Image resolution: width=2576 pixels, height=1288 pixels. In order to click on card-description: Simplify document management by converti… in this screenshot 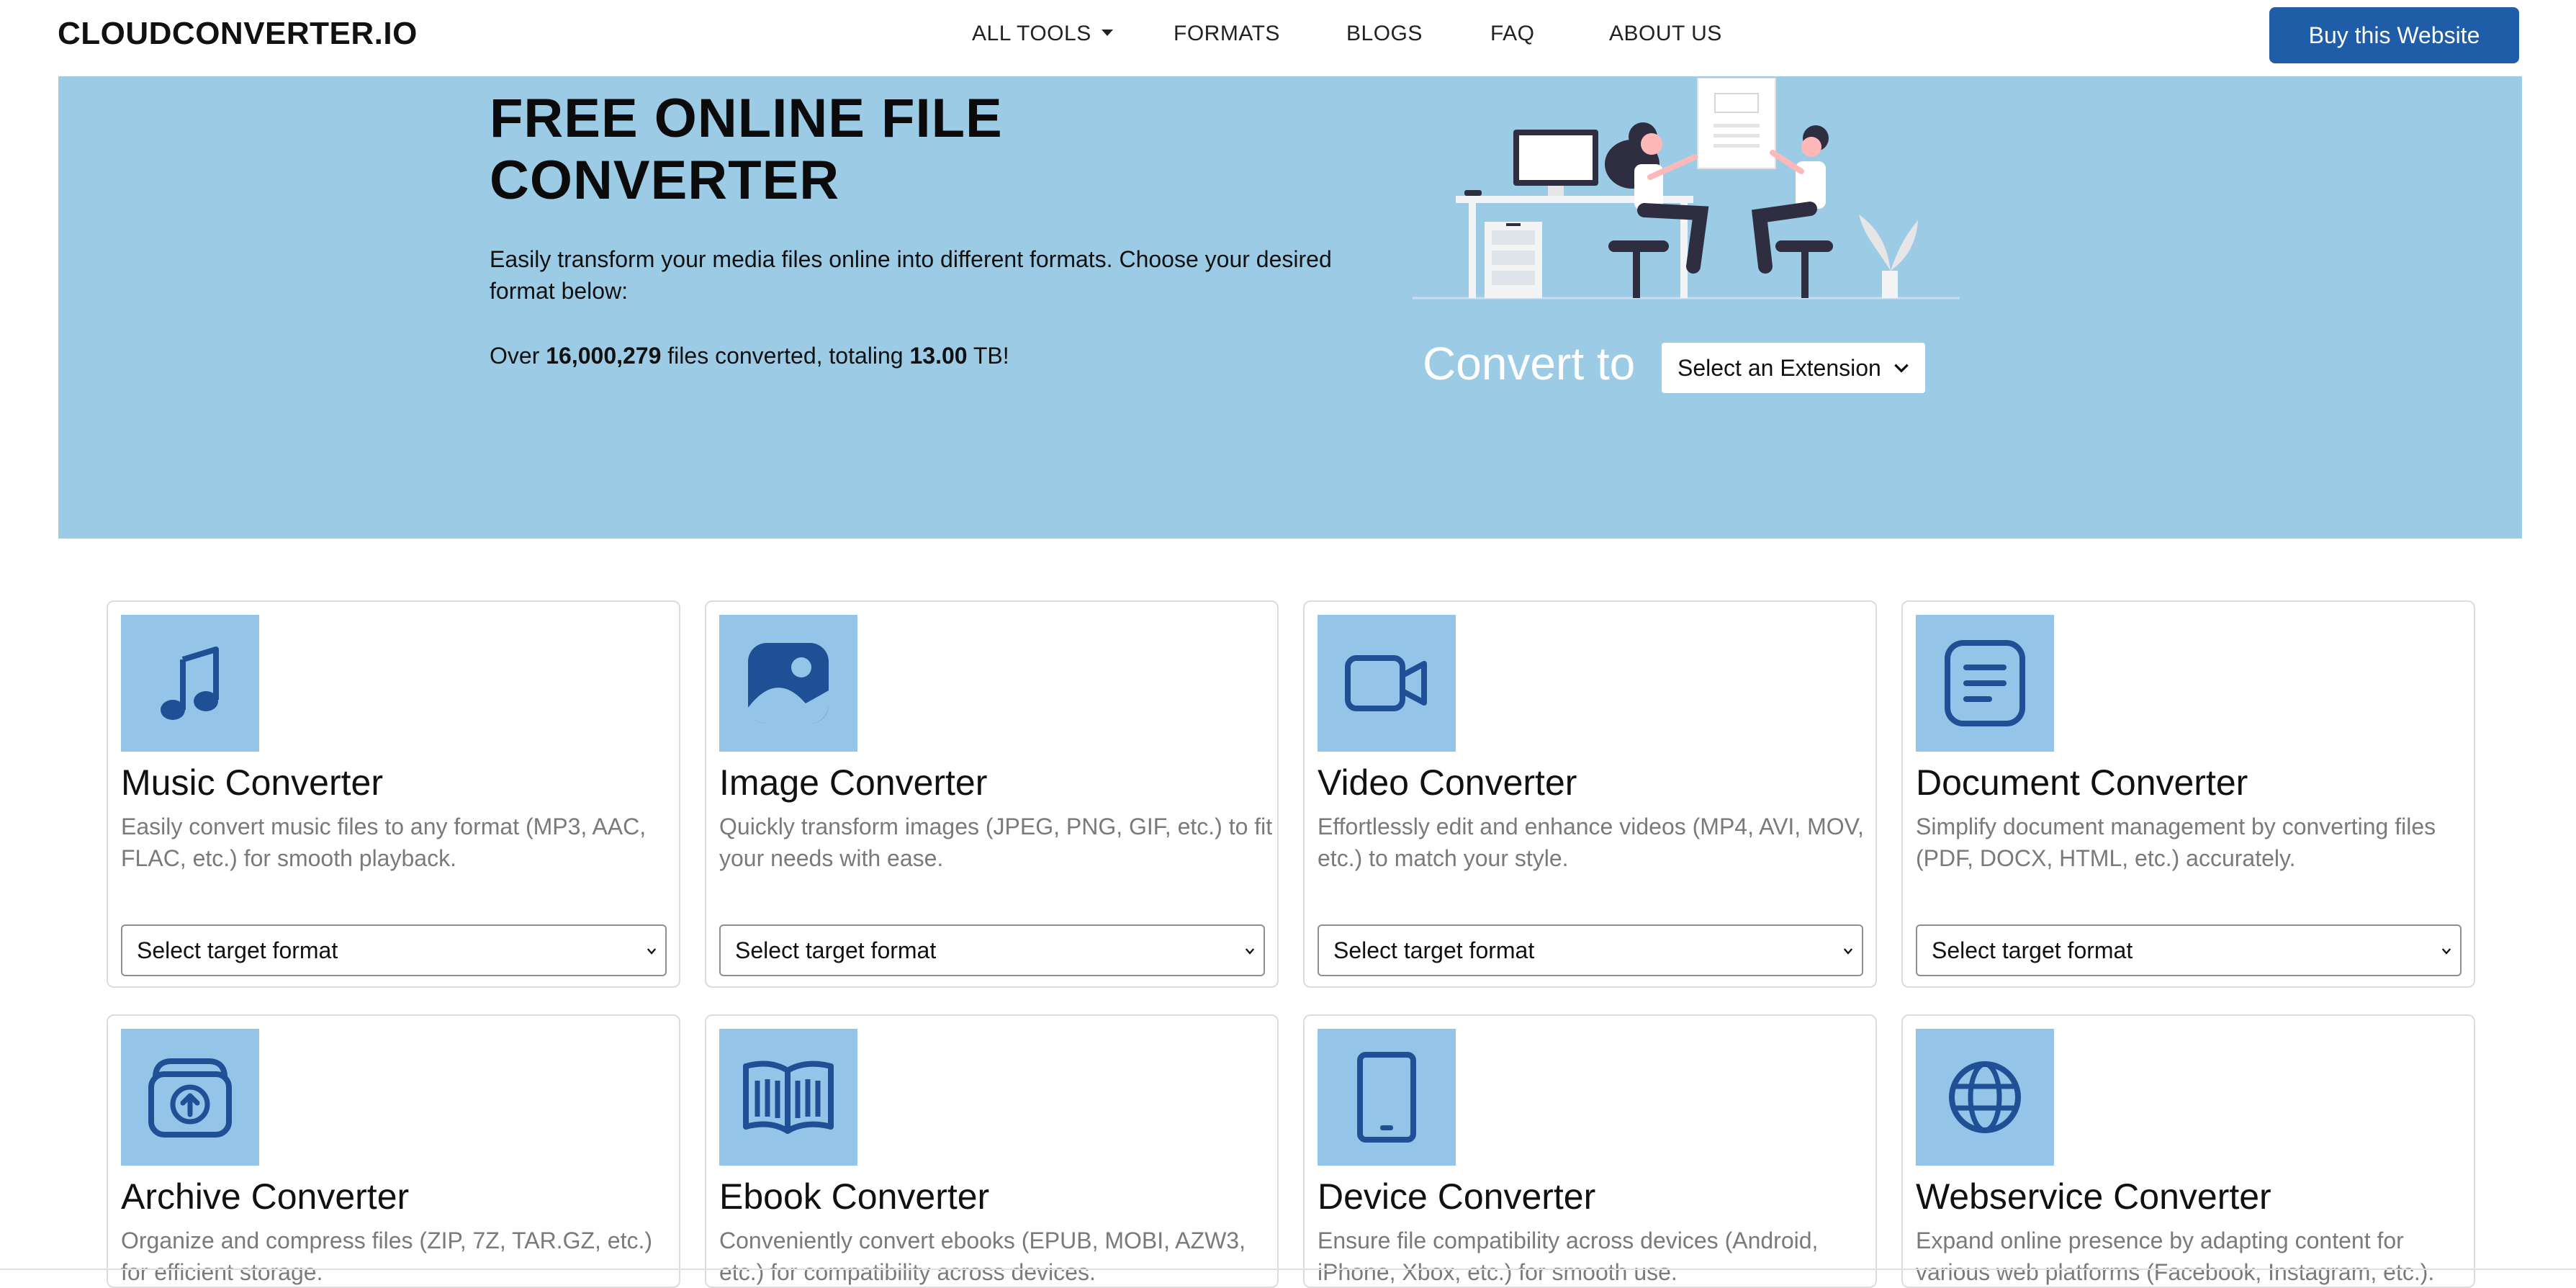, I will do `click(2176, 842)`.